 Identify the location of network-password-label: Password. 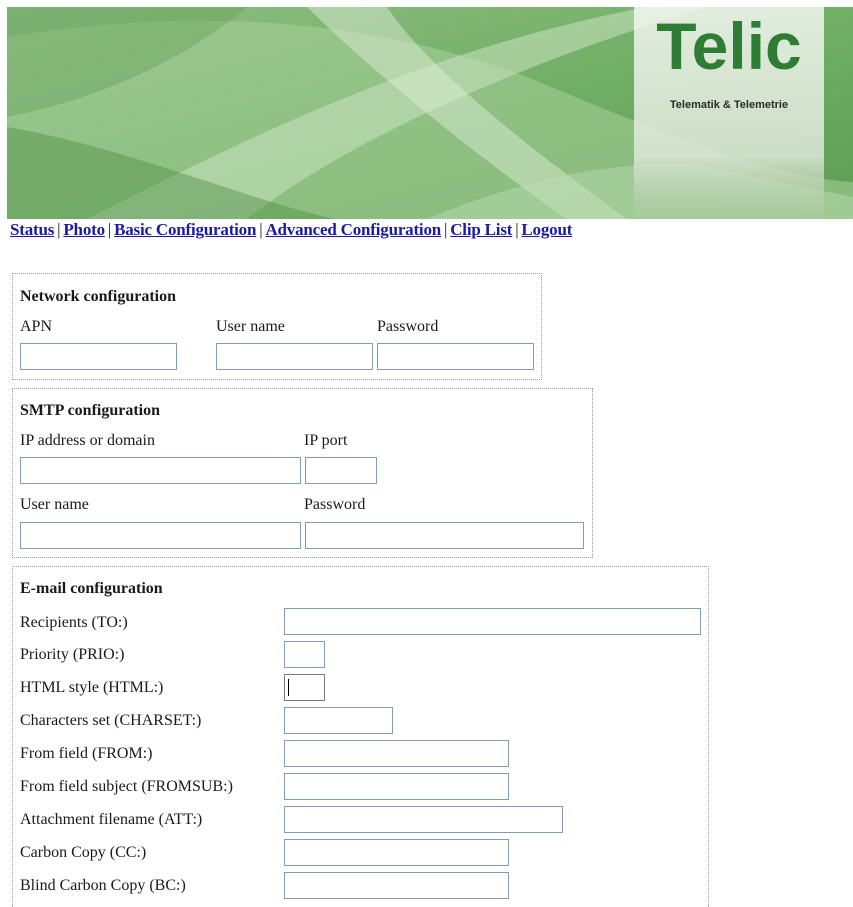
(408, 326).